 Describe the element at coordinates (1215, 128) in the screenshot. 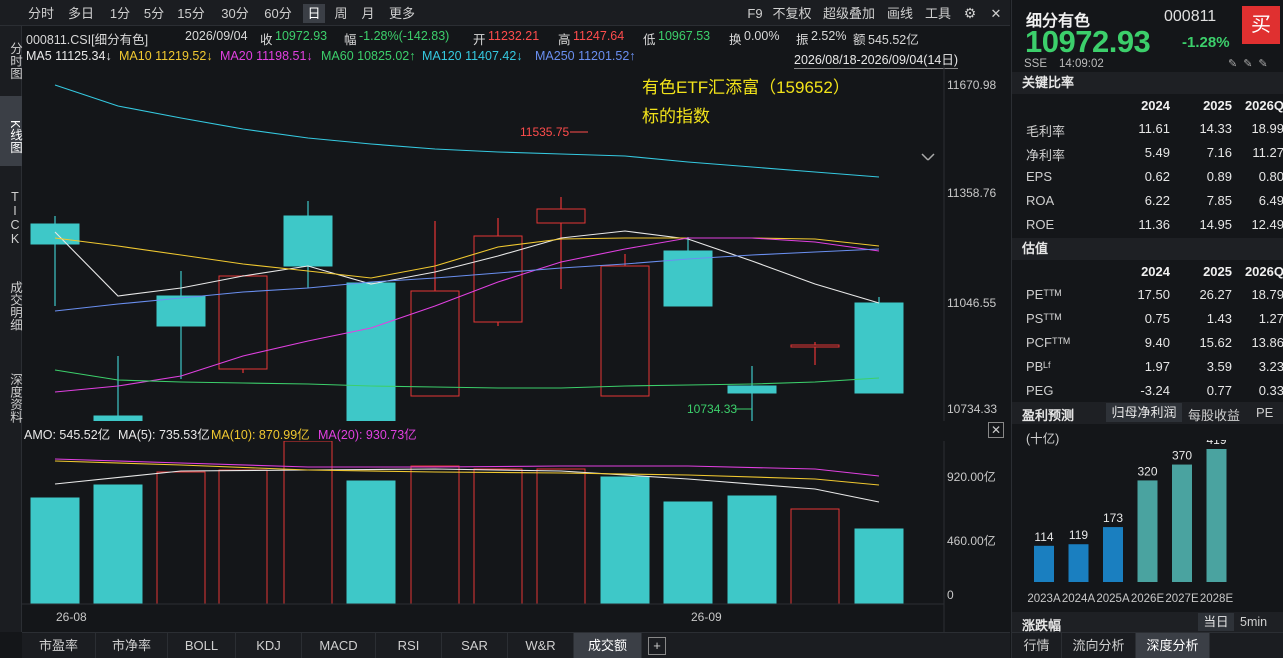

I see `kr-row-value: 14.33` at that location.